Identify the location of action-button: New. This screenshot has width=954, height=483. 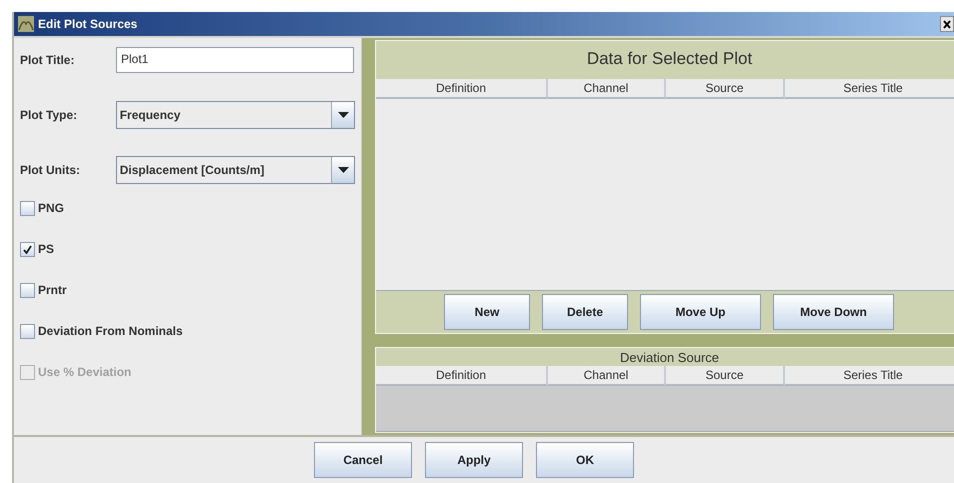
(487, 312).